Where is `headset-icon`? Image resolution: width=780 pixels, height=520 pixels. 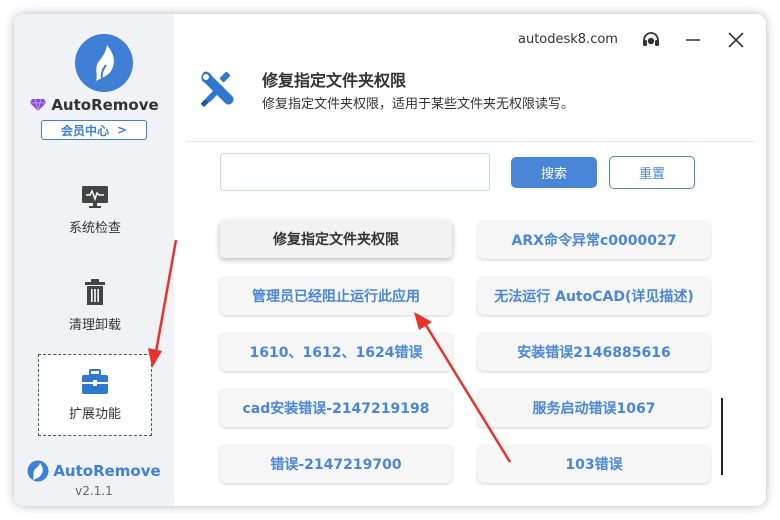 headset-icon is located at coordinates (651, 40).